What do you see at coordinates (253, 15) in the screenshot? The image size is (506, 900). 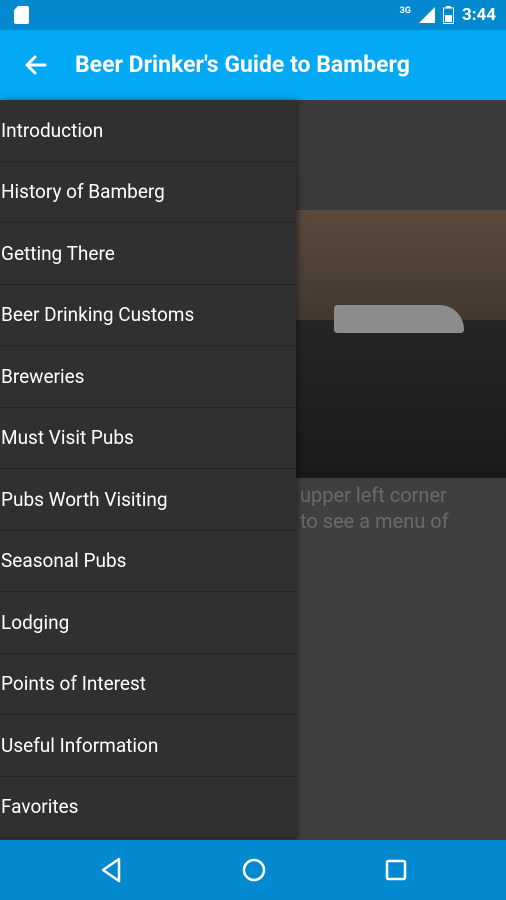 I see `status-bar: 3G 3:44` at bounding box center [253, 15].